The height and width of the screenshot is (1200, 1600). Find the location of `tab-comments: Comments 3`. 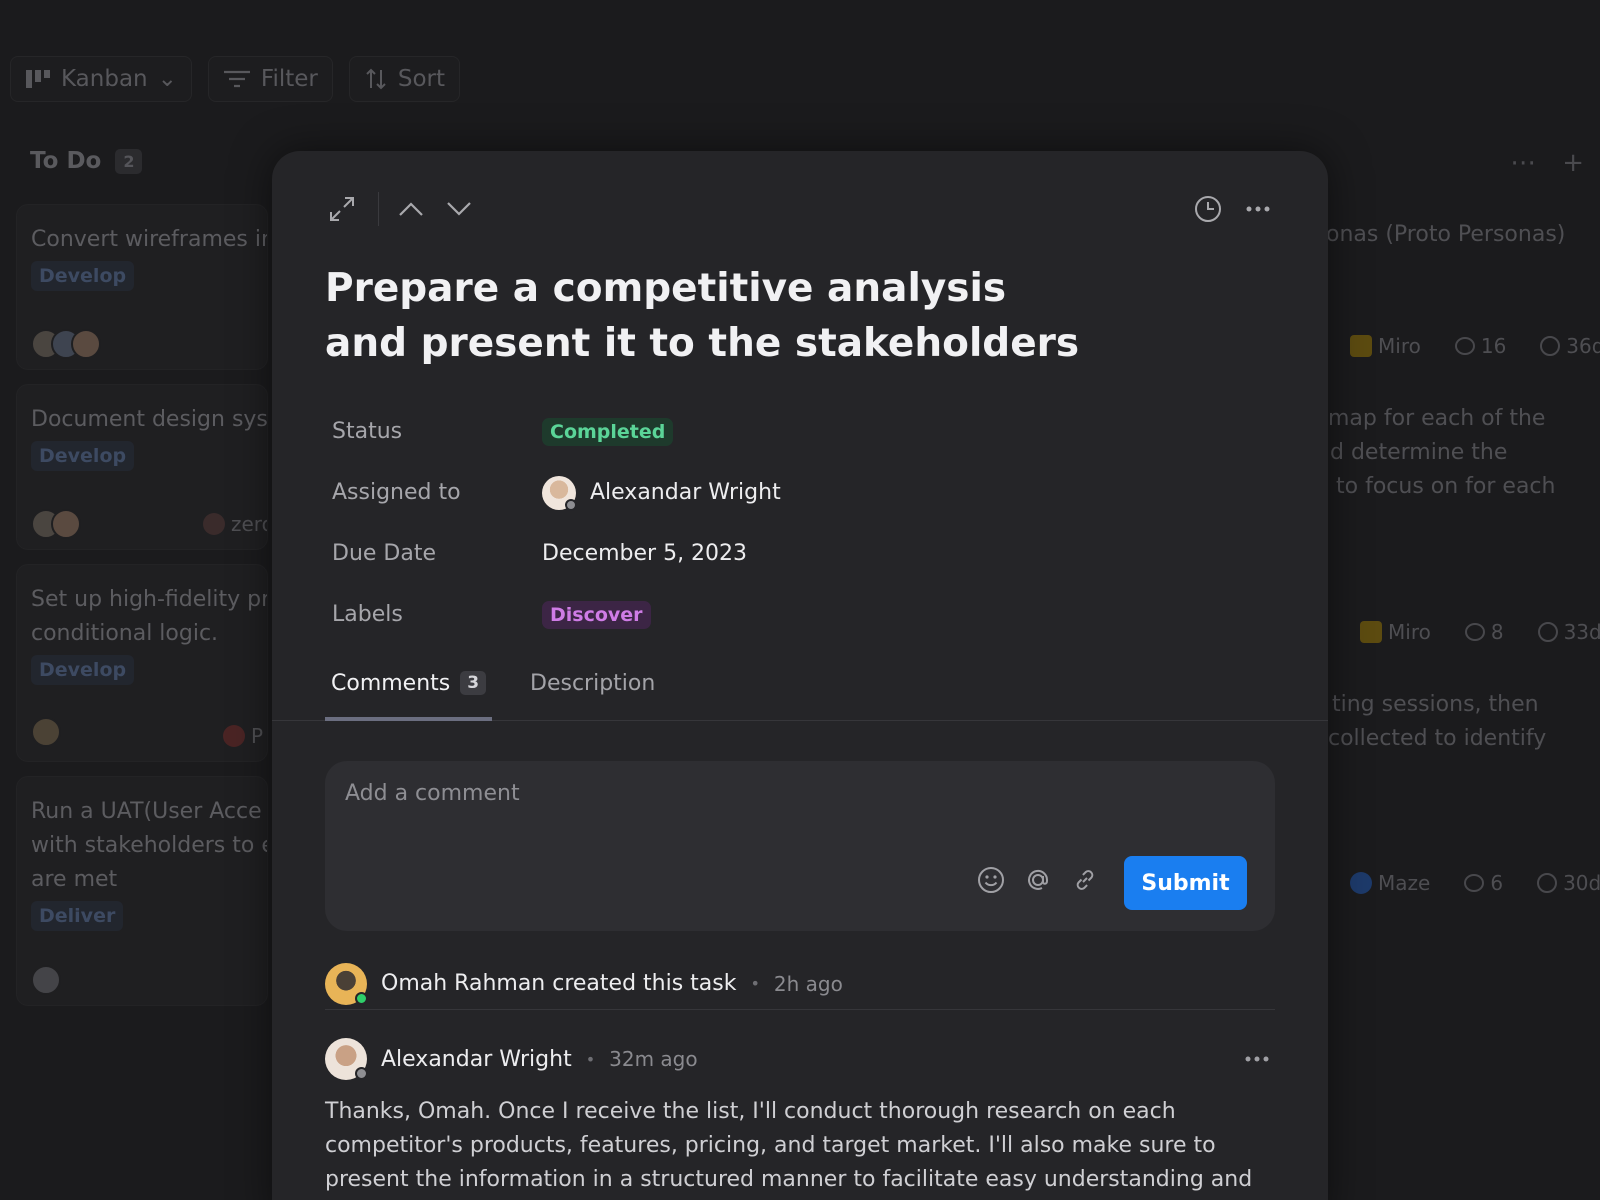

tab-comments: Comments 3 is located at coordinates (409, 696).